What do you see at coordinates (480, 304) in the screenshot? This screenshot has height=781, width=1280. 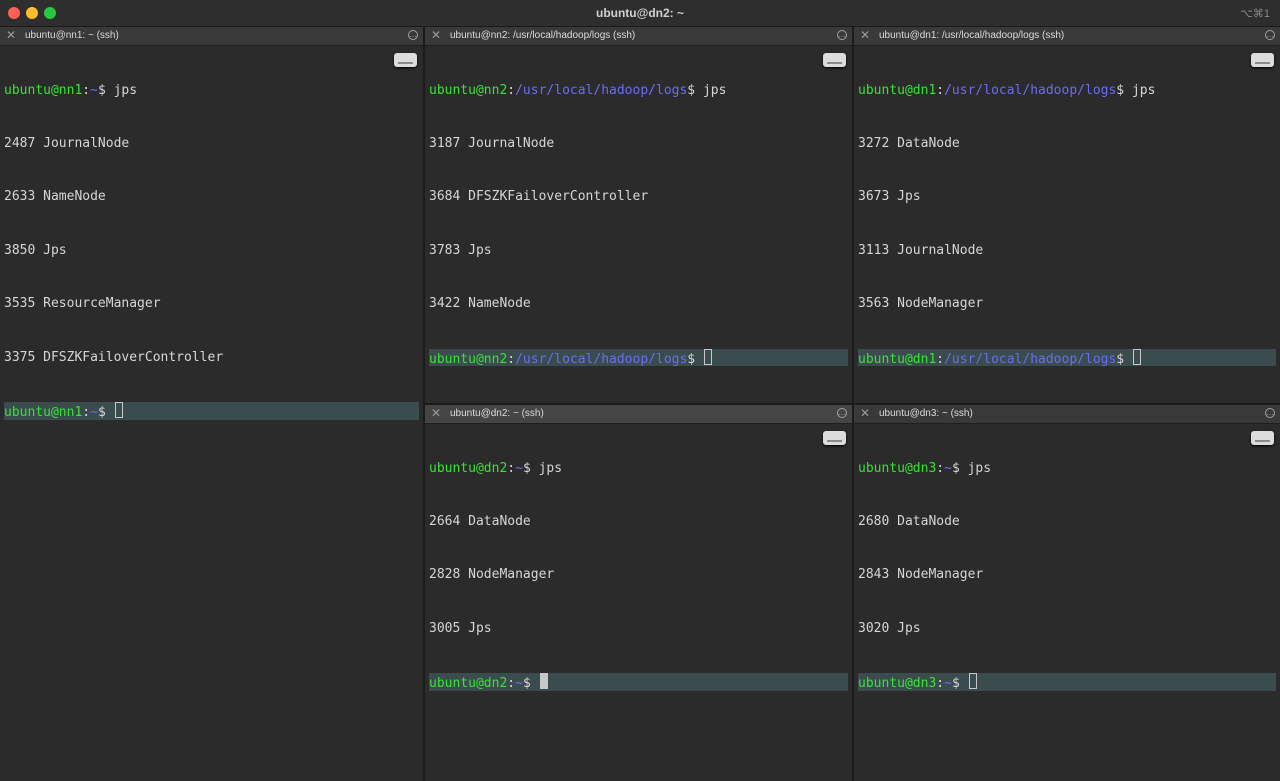 I see `output-line: 3422 NameNode` at bounding box center [480, 304].